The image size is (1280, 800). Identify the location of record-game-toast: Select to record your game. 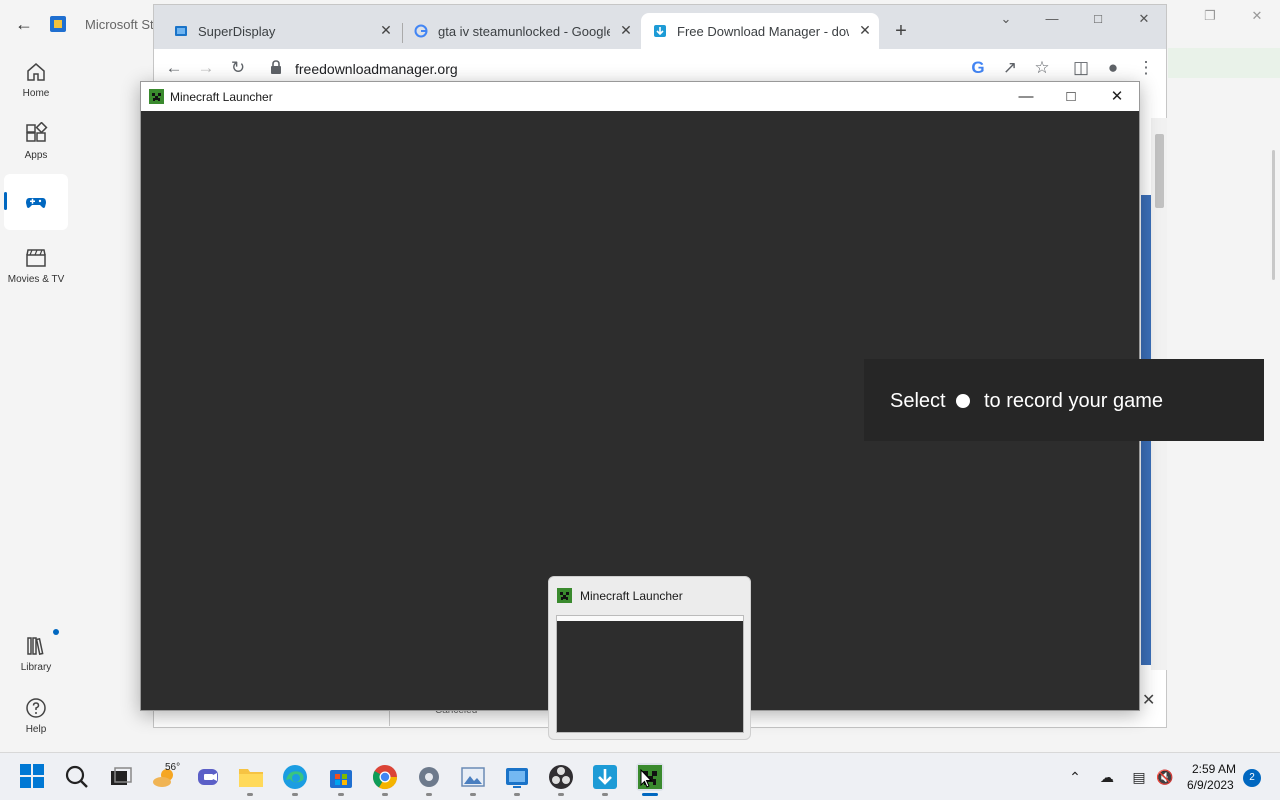
(1064, 400).